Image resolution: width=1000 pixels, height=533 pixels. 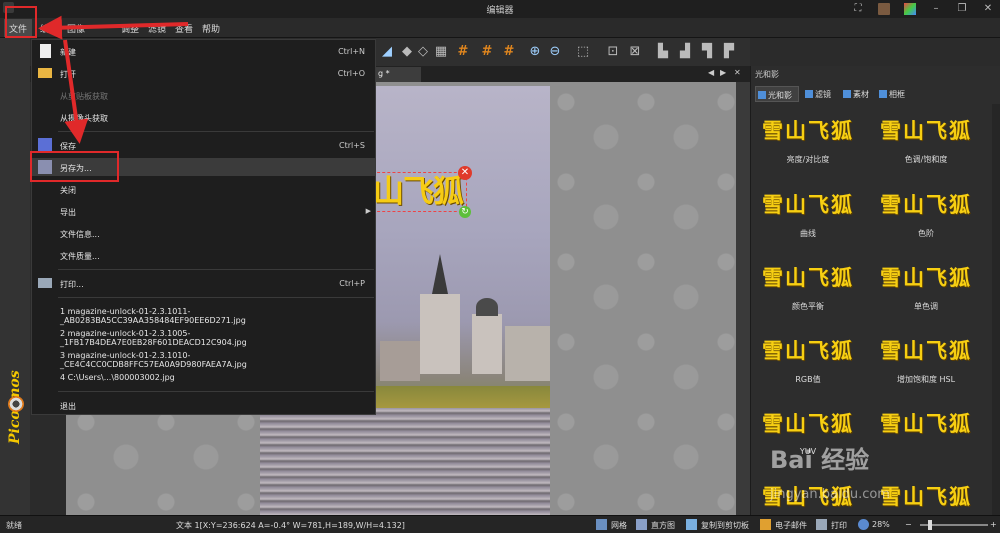 I want to click on minimize-icon: –, so click(x=936, y=9).